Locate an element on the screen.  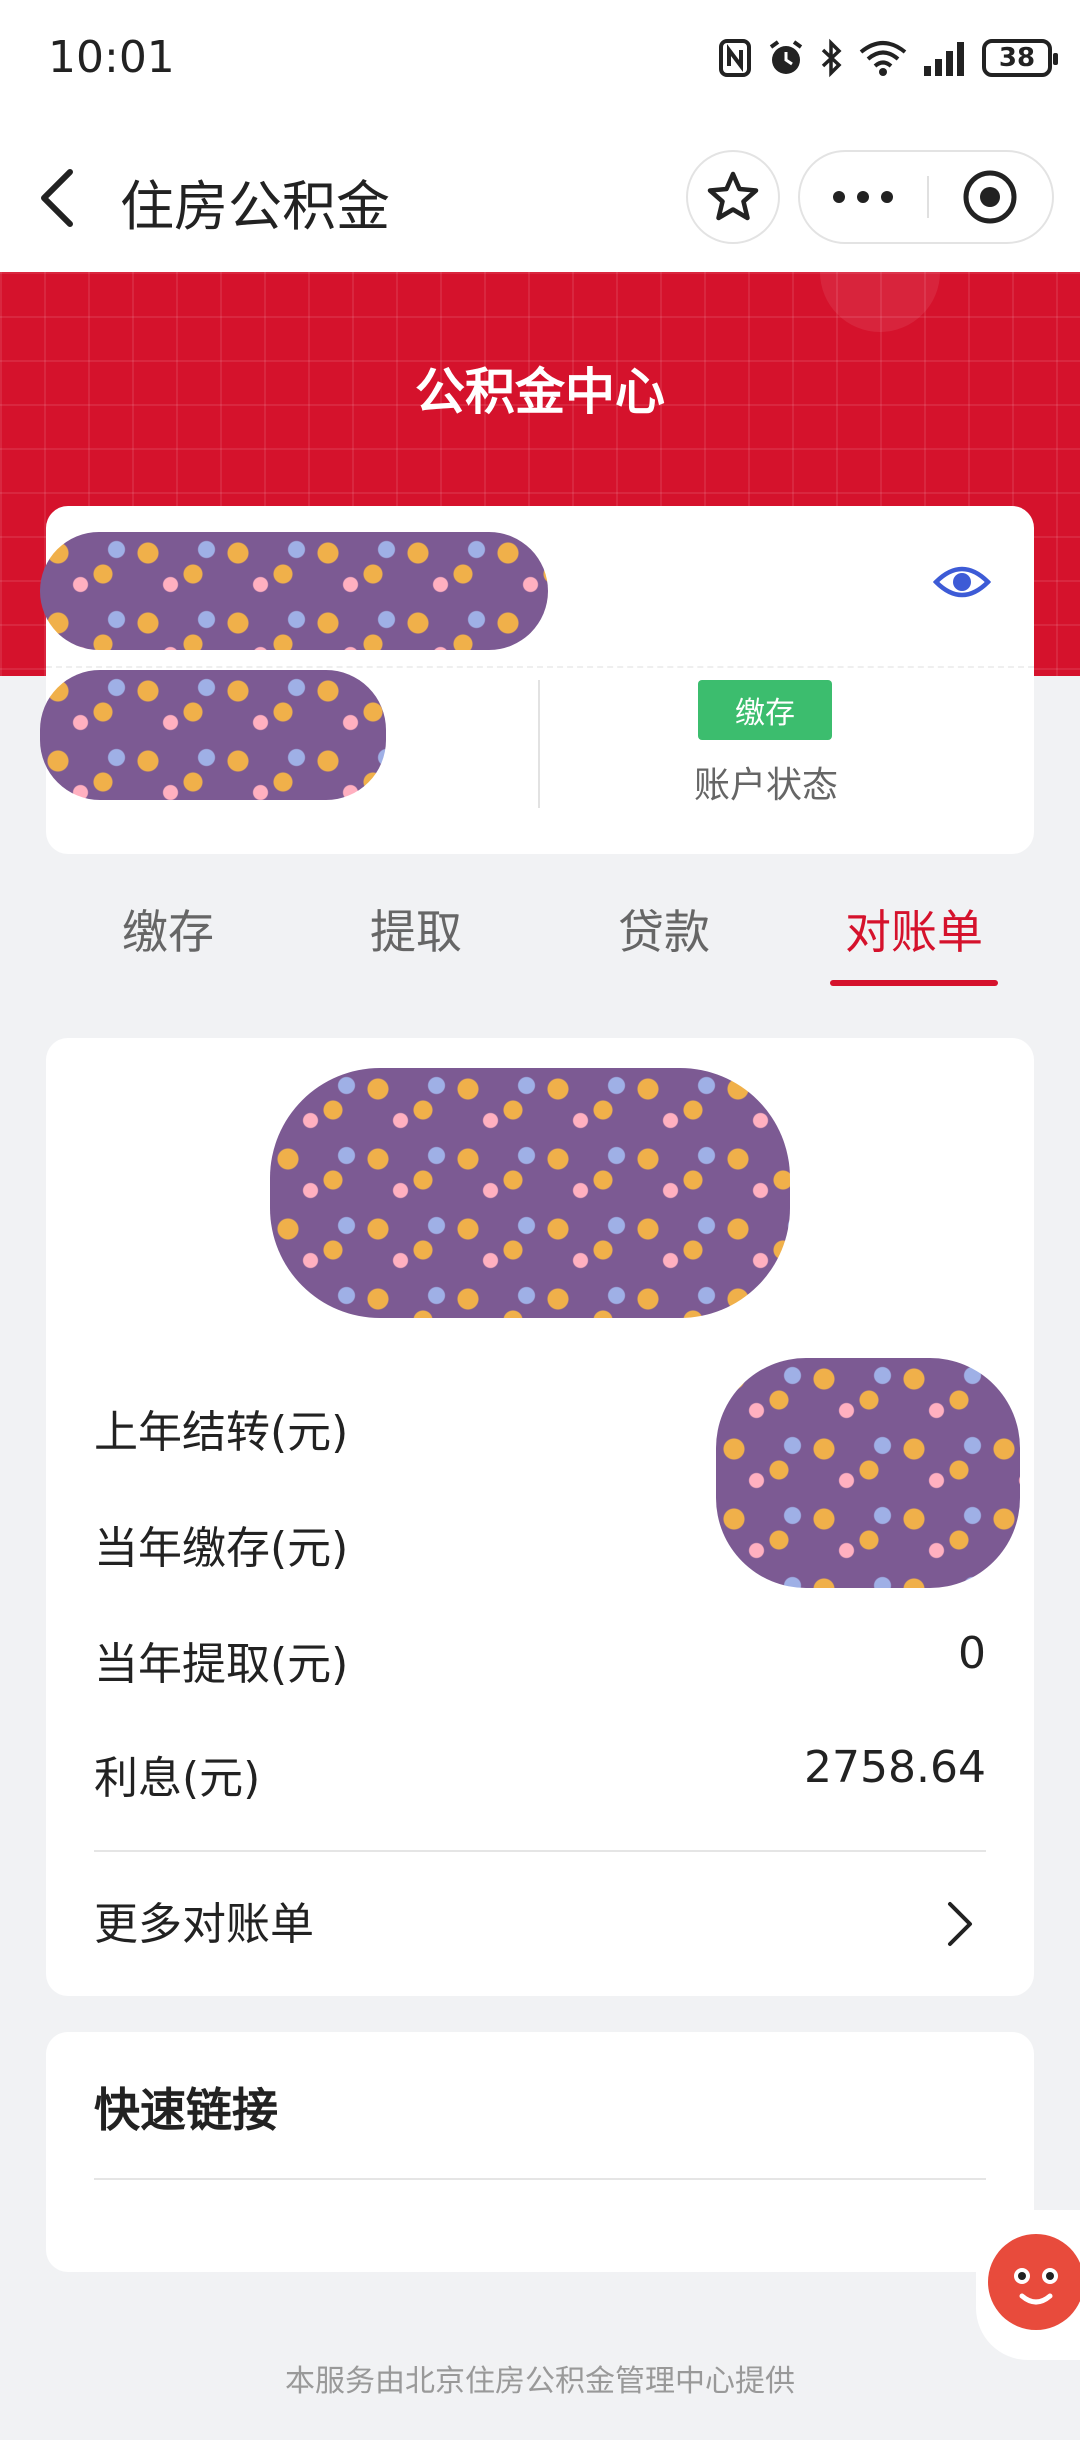
more-button is located at coordinates (863, 197).